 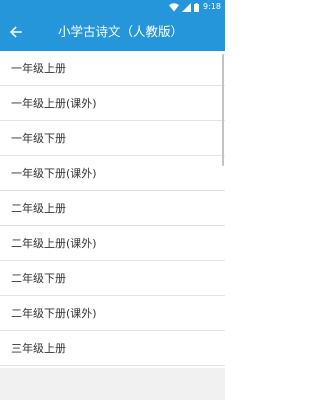 What do you see at coordinates (38, 68) in the screenshot?
I see `list-item-label: 一年级上册` at bounding box center [38, 68].